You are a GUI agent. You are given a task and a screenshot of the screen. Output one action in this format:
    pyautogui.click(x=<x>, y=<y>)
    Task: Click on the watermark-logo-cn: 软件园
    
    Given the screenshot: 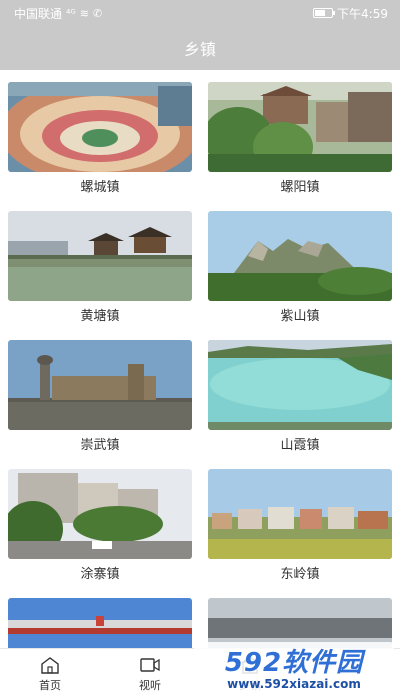 What is the action you would take?
    pyautogui.click(x=323, y=663)
    